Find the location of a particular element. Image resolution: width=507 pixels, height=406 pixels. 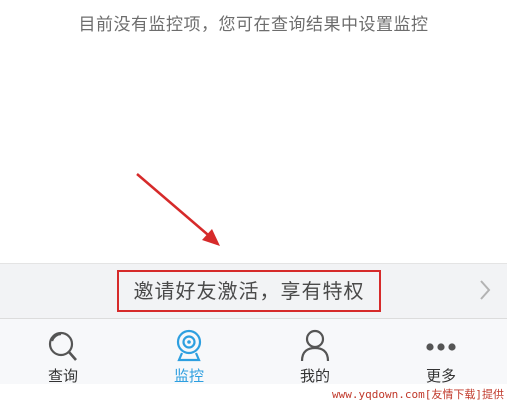

invite-promo-bar: 邀请好友激活，享有特权 is located at coordinates (253, 290).